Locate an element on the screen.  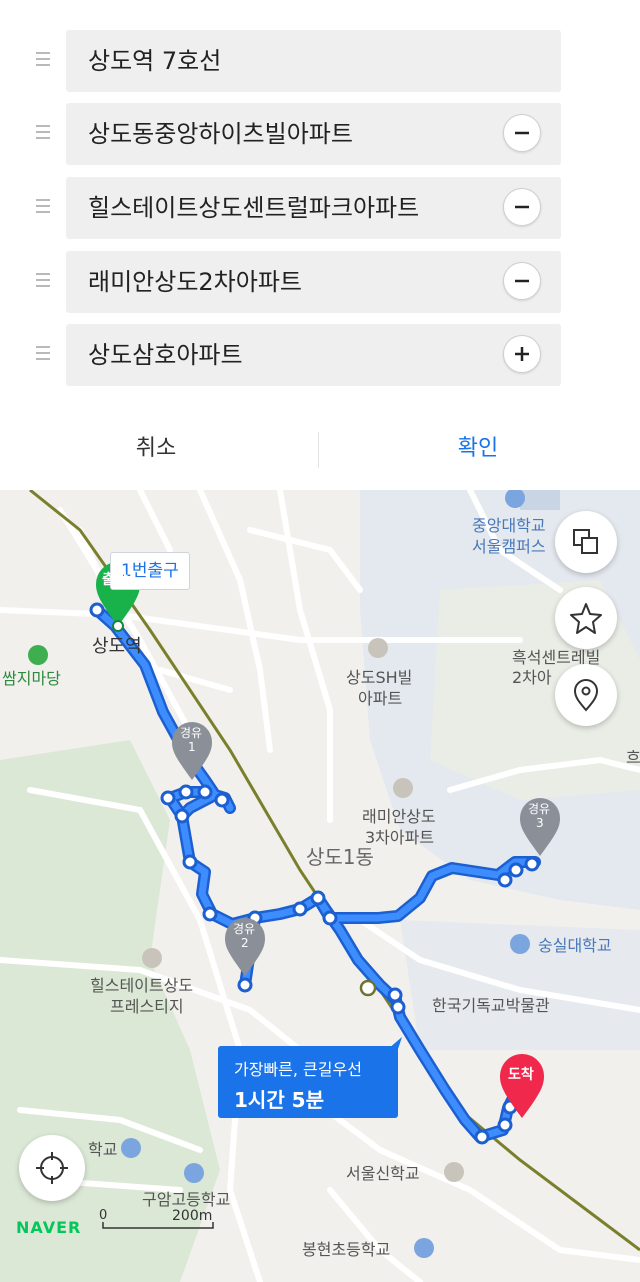
add-waypoint-button is located at coordinates (522, 354).